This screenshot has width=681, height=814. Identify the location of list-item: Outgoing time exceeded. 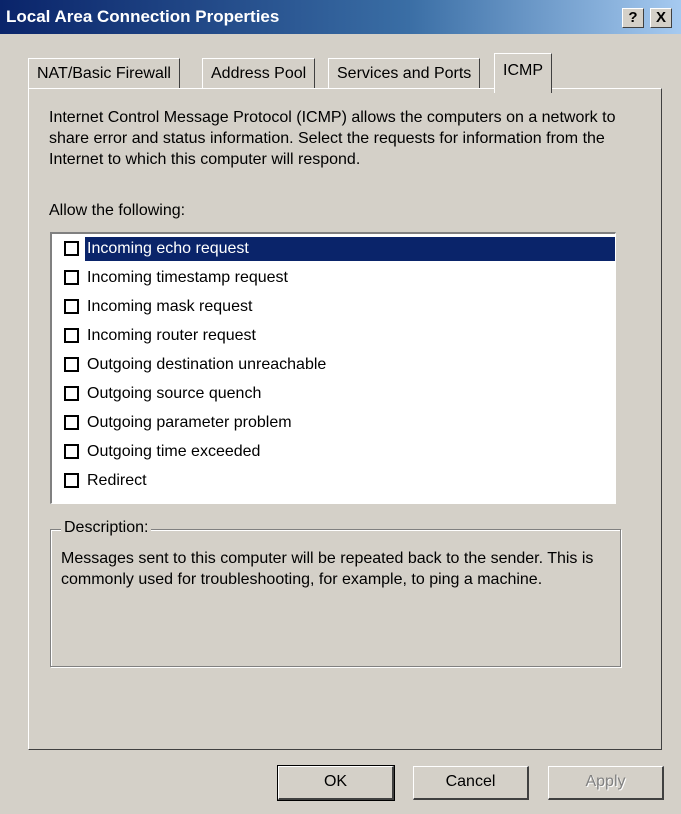
(333, 451).